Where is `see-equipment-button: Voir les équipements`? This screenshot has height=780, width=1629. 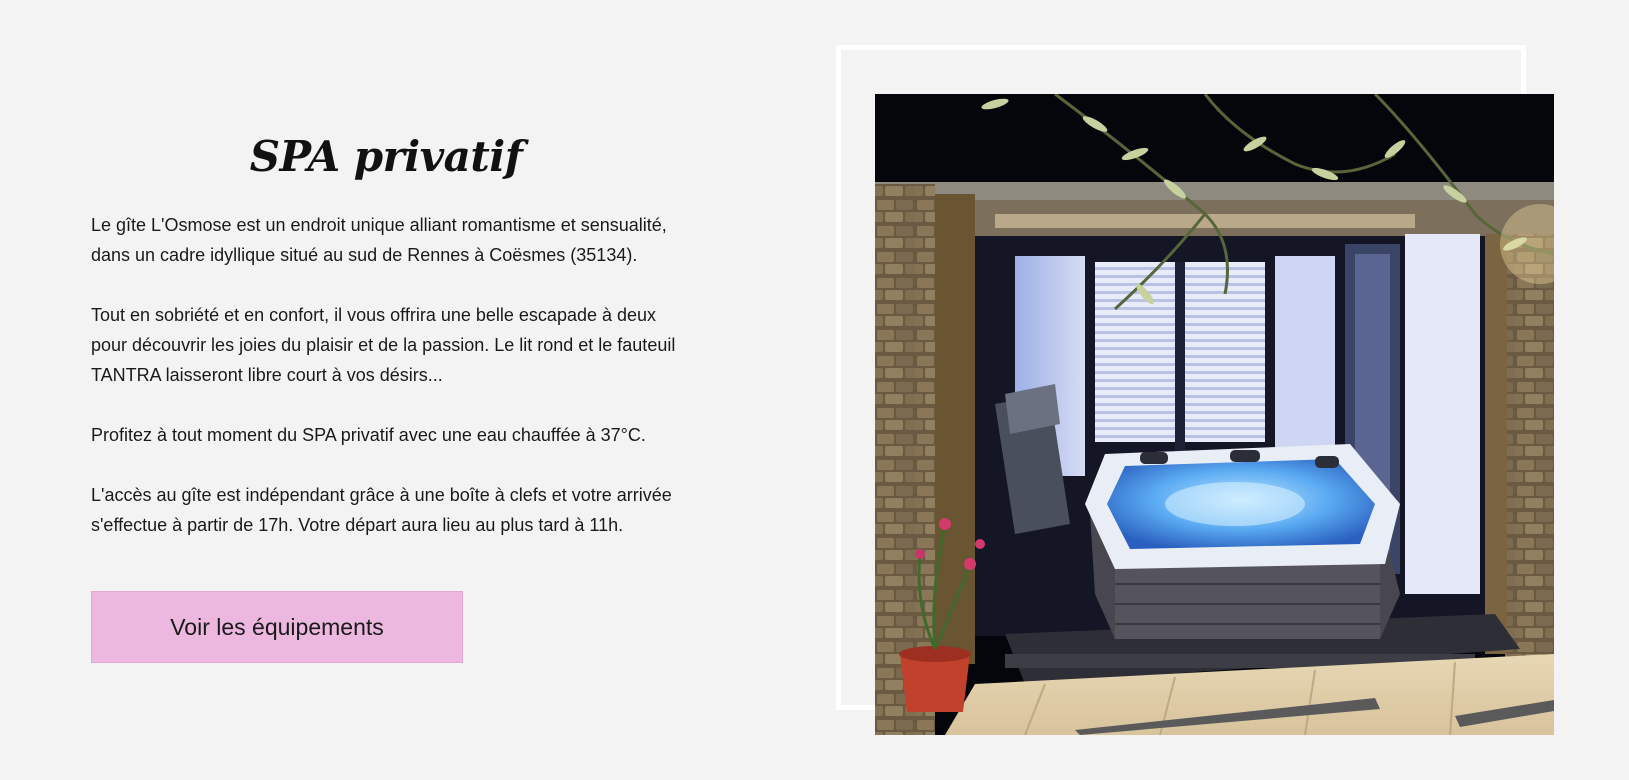 see-equipment-button: Voir les équipements is located at coordinates (277, 627).